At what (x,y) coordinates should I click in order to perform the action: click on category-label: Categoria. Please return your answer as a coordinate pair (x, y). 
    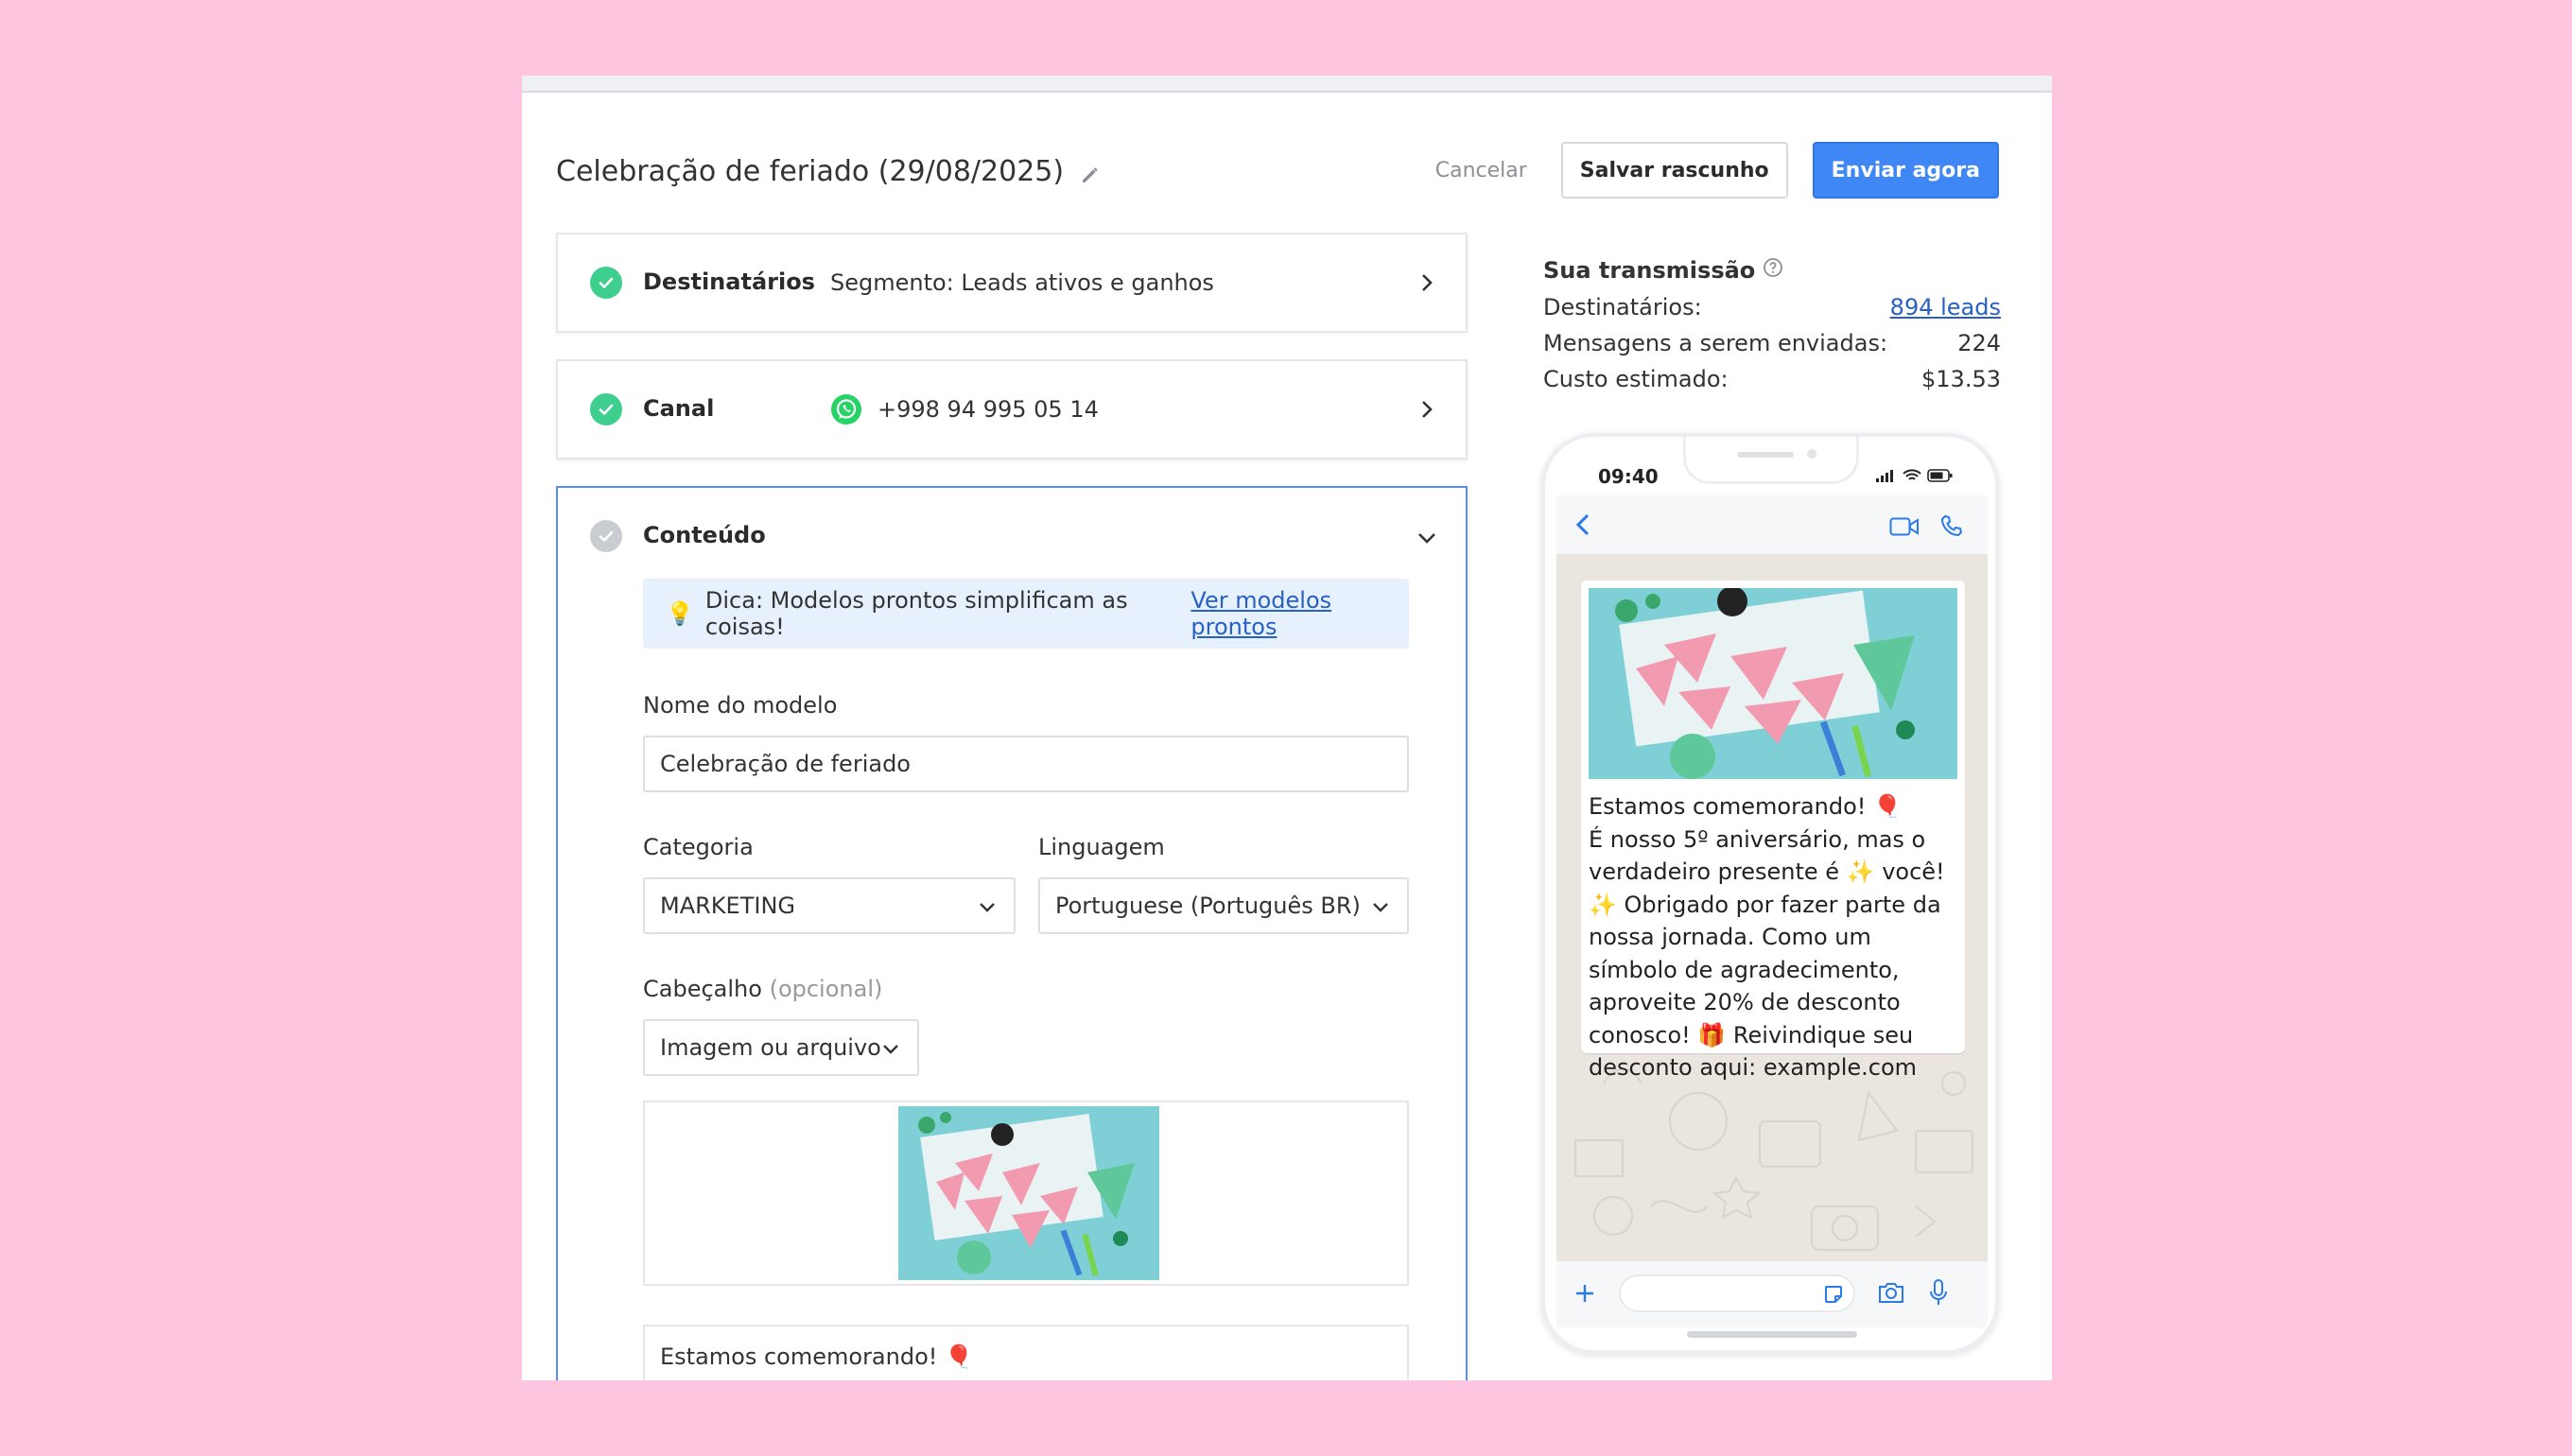
    Looking at the image, I should click on (698, 847).